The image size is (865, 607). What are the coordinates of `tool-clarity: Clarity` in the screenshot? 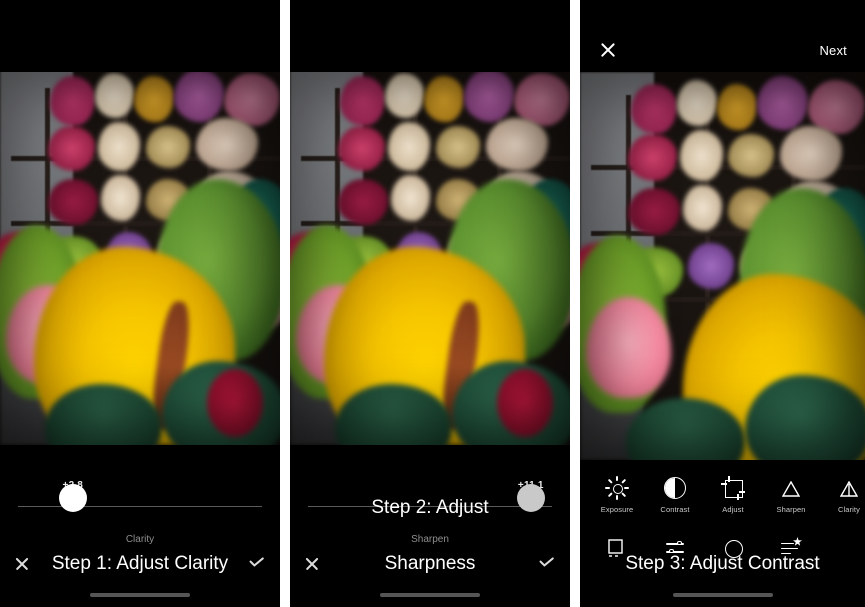 It's located at (842, 495).